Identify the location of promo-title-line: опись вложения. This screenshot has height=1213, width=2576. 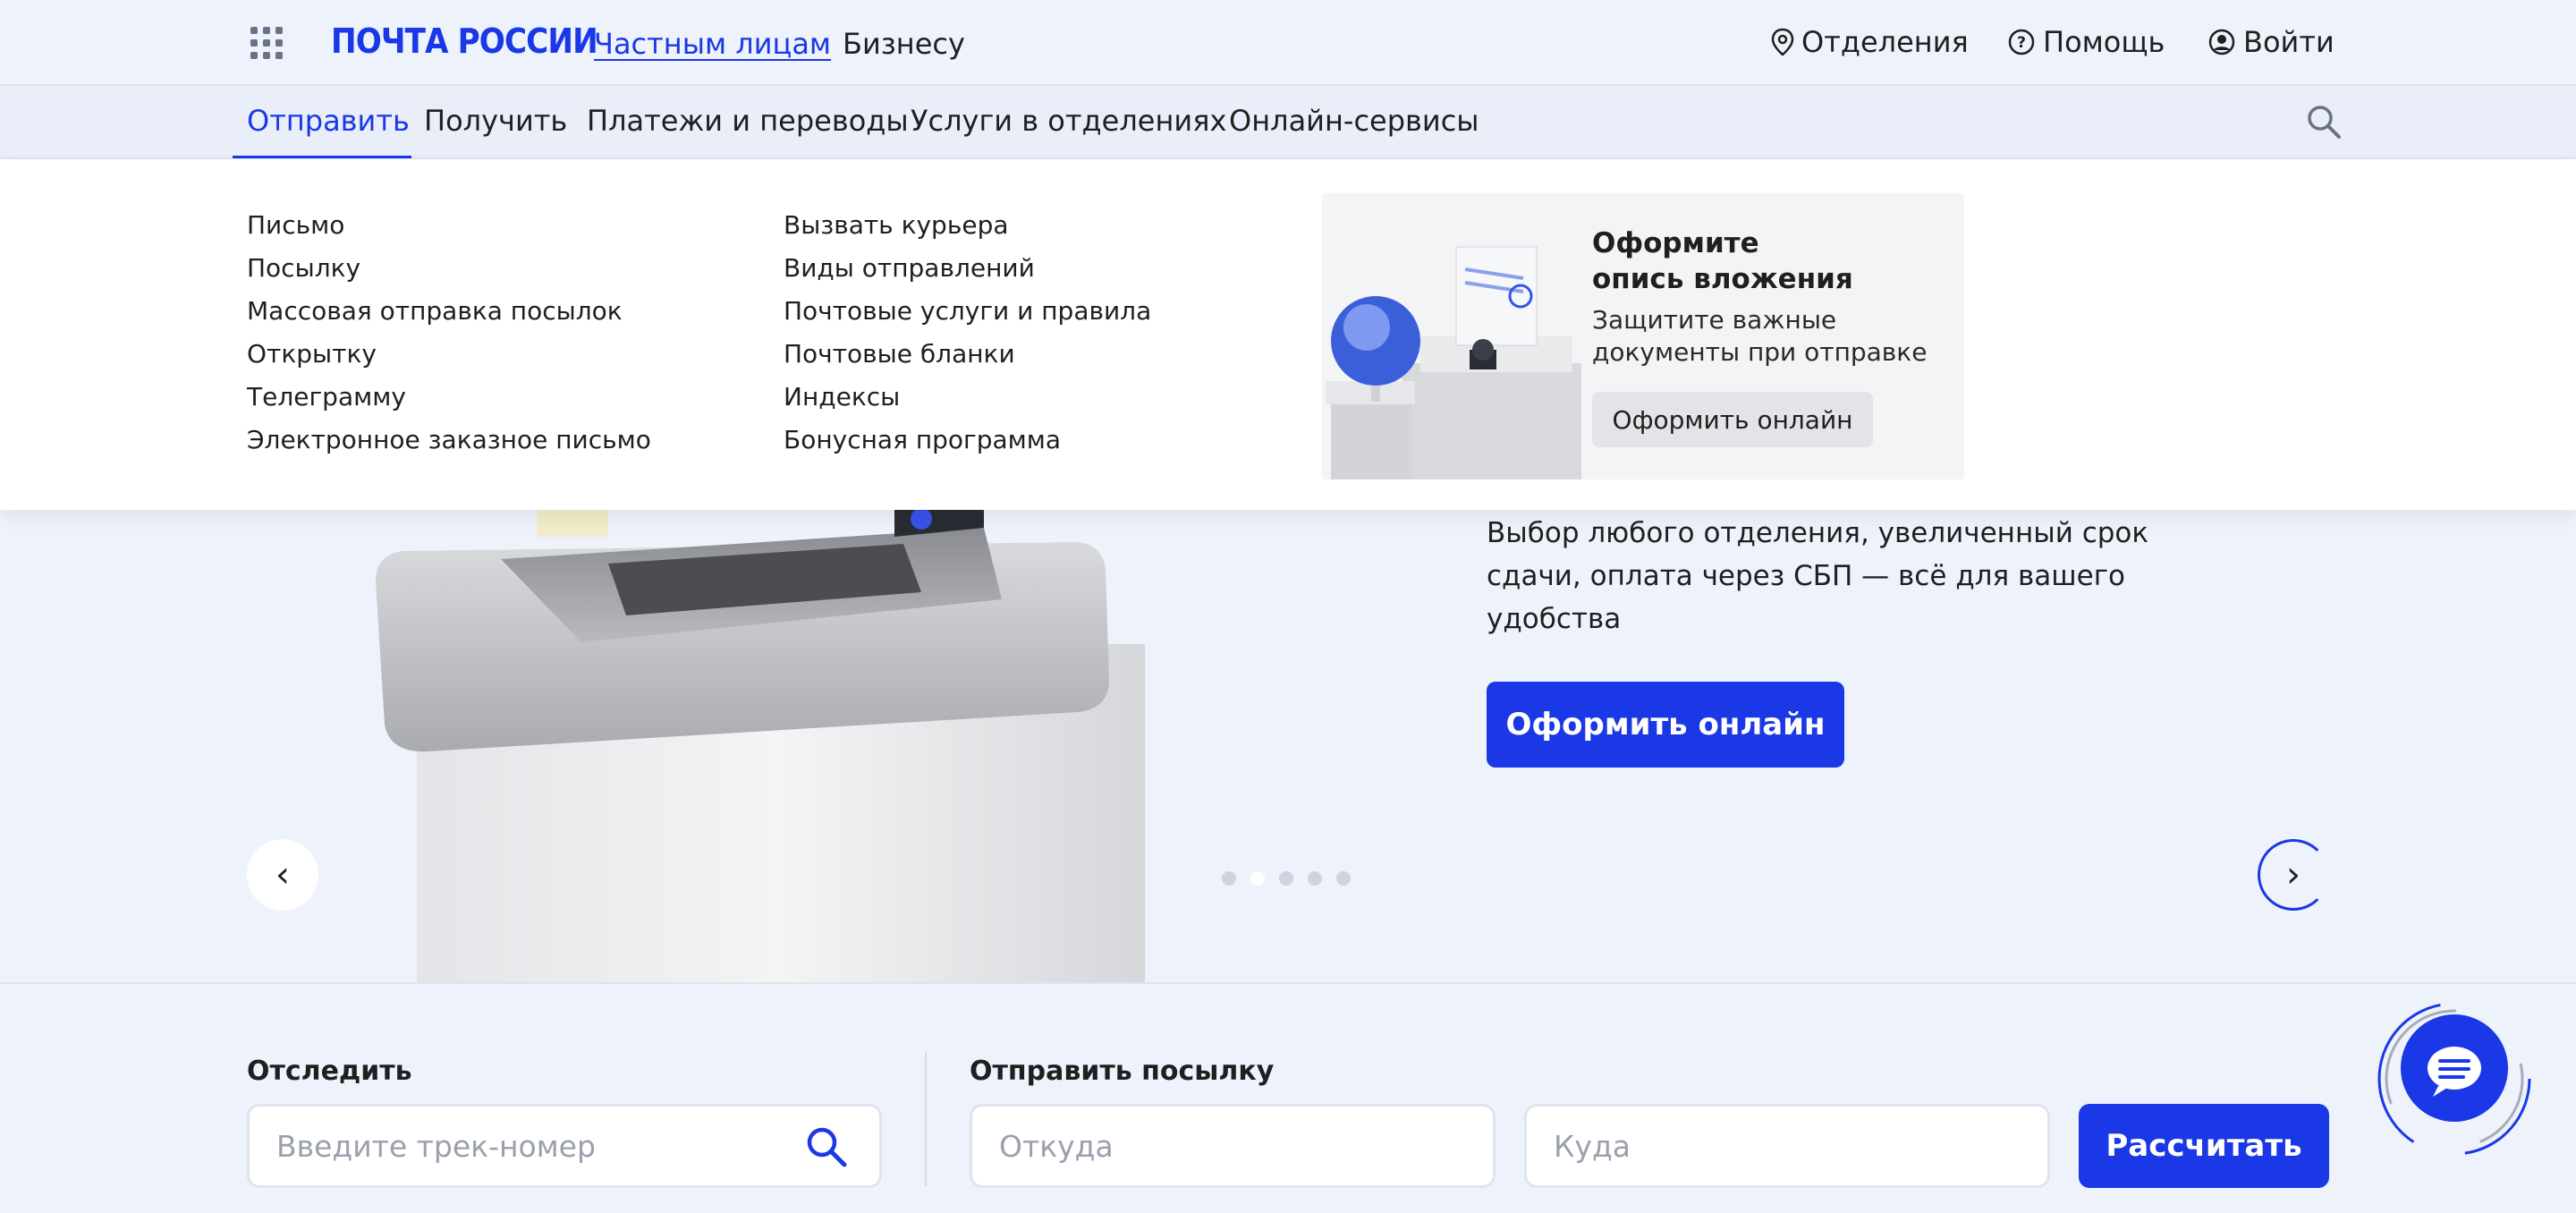
(1722, 279).